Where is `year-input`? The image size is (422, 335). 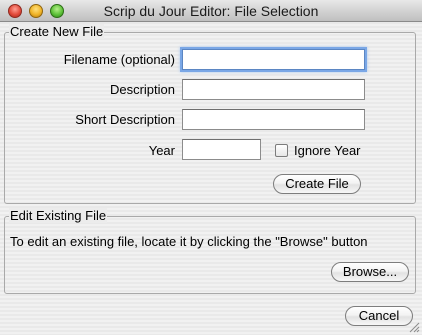 year-input is located at coordinates (221, 149).